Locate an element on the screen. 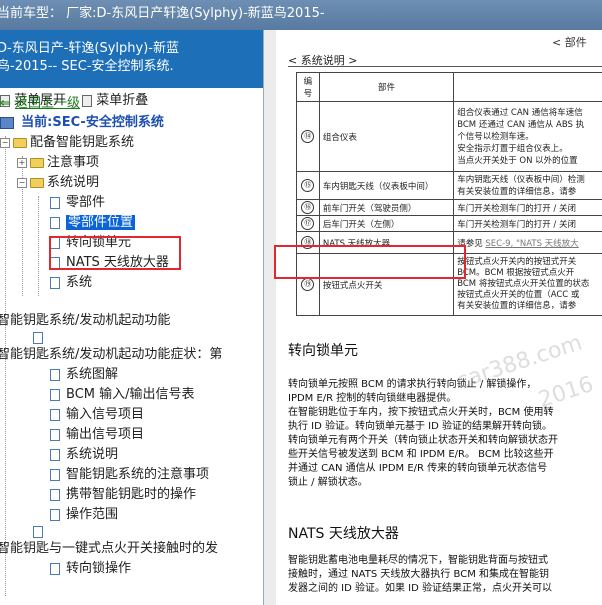  tree-node-system-desc-2: 系统说明 is located at coordinates (84, 455).